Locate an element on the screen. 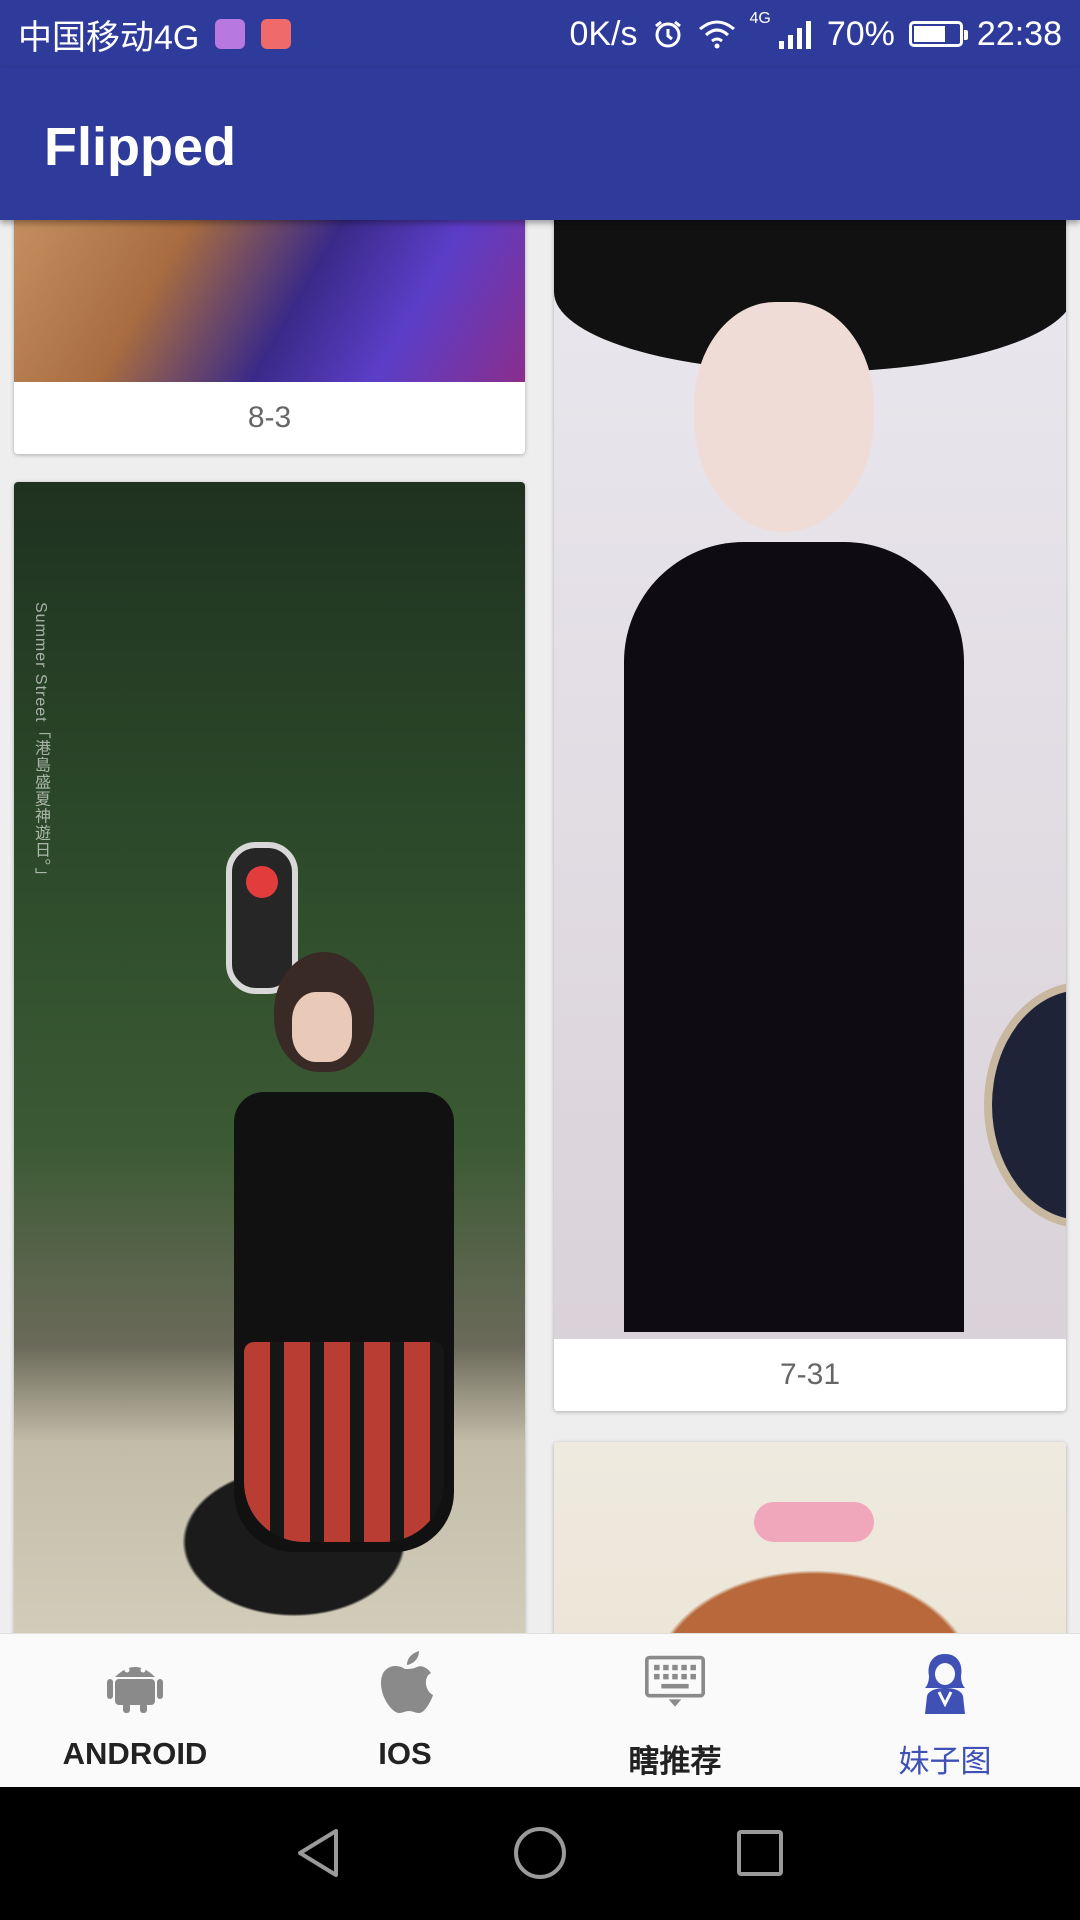  apple-icon is located at coordinates (405, 1683).